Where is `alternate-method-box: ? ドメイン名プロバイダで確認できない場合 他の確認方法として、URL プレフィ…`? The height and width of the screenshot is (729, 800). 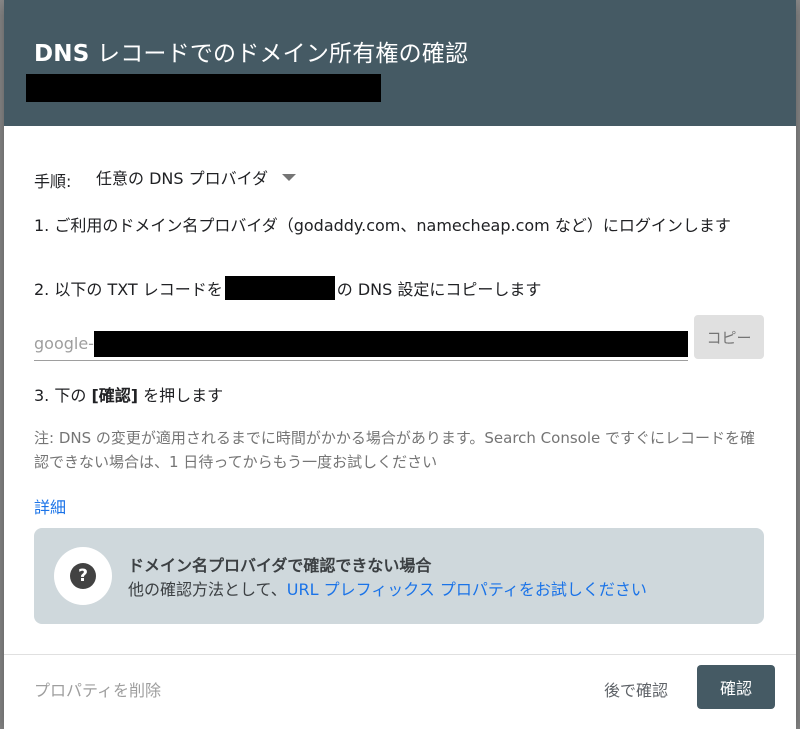
alternate-method-box: ? ドメイン名プロバイダで確認できない場合 他の確認方法として、URL プレフィ… is located at coordinates (399, 576).